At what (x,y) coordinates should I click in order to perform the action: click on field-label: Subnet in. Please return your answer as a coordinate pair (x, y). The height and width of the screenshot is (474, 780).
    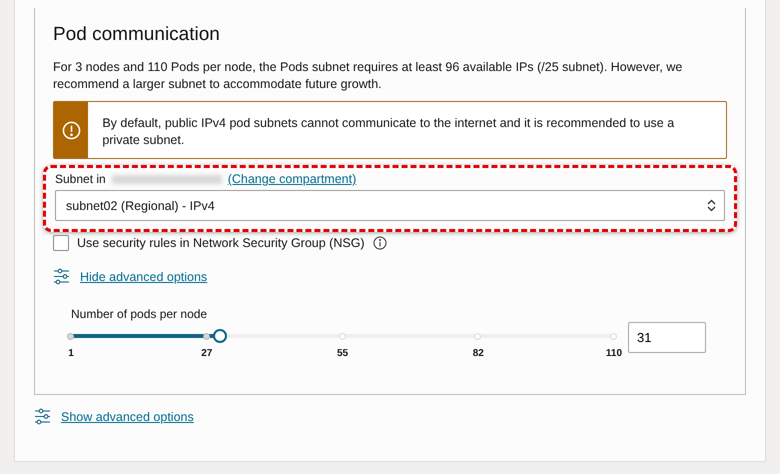
    Looking at the image, I should click on (80, 179).